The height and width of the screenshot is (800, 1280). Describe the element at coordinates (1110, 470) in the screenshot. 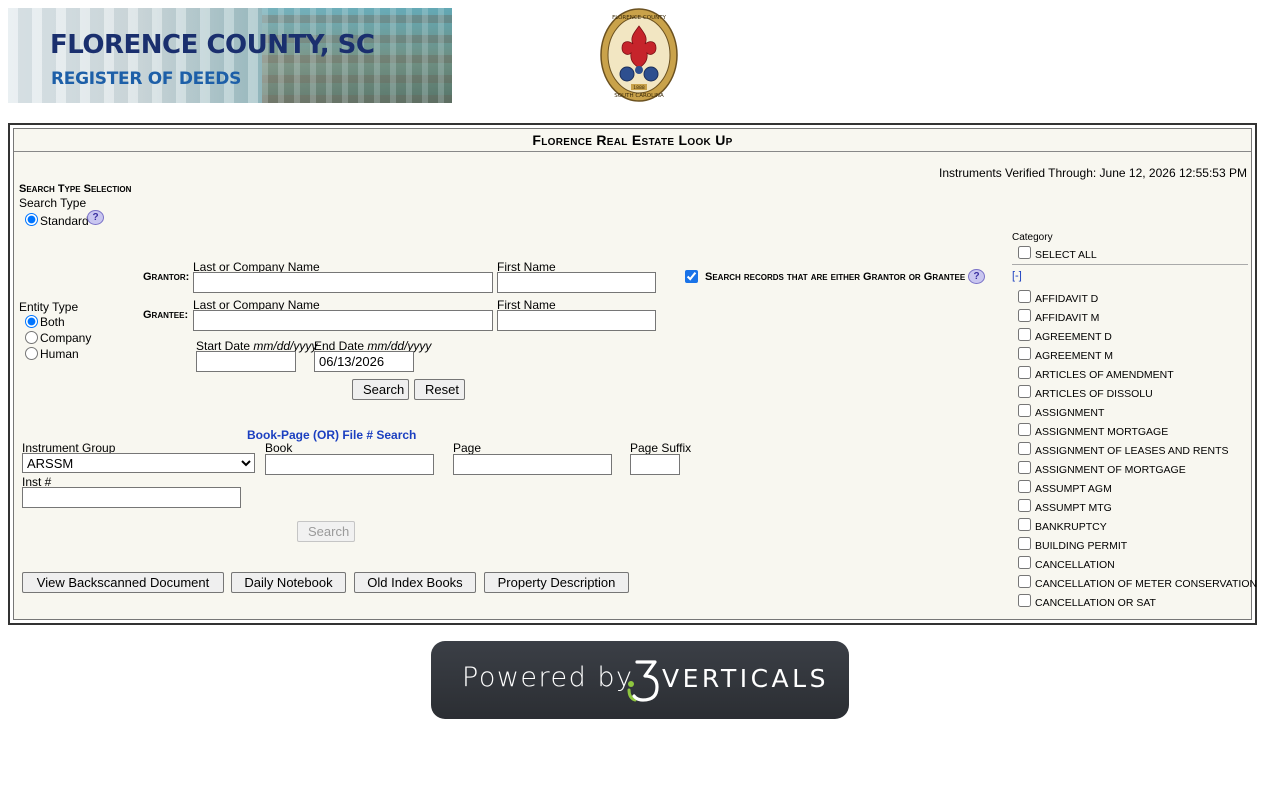

I see `category-item-label: ASSIGNMENT OF MORTGAGE` at that location.